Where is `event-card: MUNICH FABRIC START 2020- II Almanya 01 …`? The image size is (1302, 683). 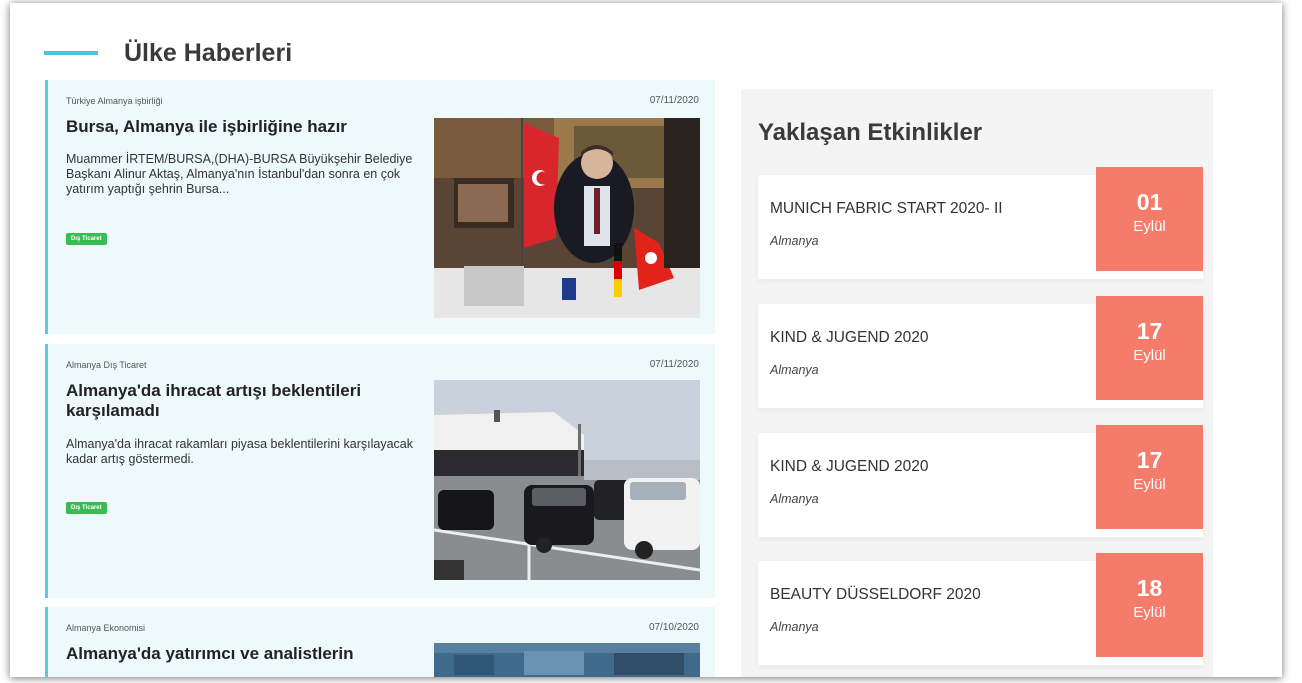
event-card: MUNICH FABRIC START 2020- II Almanya 01 … is located at coordinates (980, 223).